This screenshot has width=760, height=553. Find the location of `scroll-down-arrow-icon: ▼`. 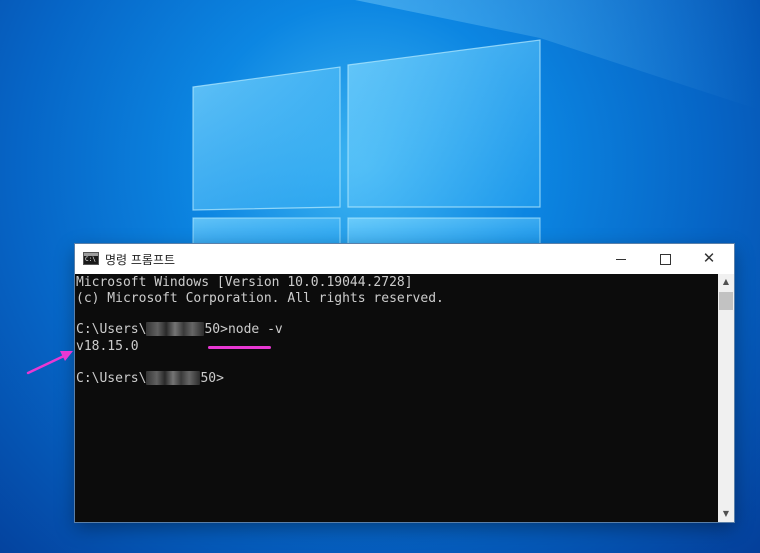

scroll-down-arrow-icon: ▼ is located at coordinates (726, 514).